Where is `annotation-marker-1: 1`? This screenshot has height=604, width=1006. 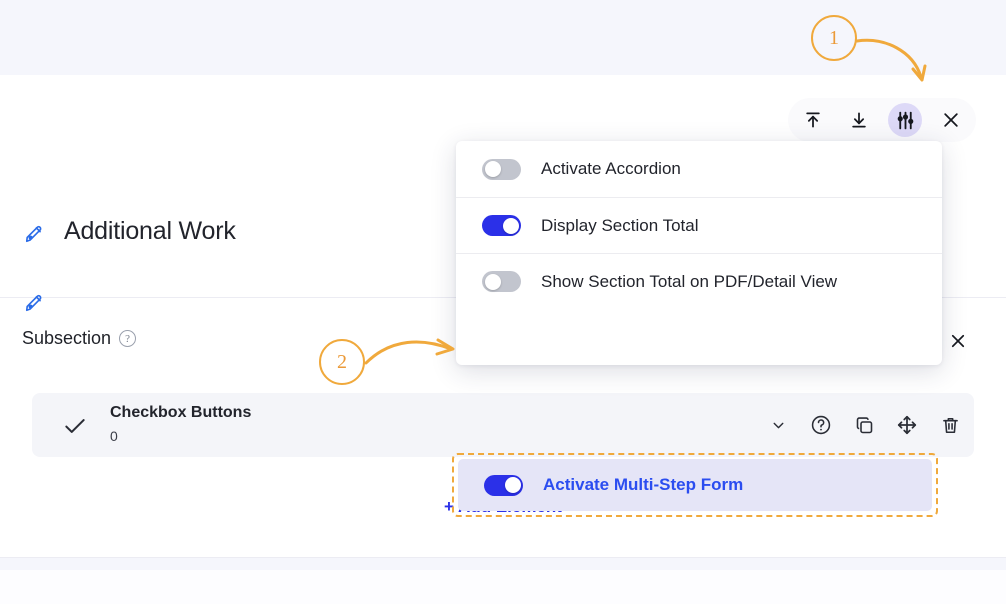 annotation-marker-1: 1 is located at coordinates (834, 38).